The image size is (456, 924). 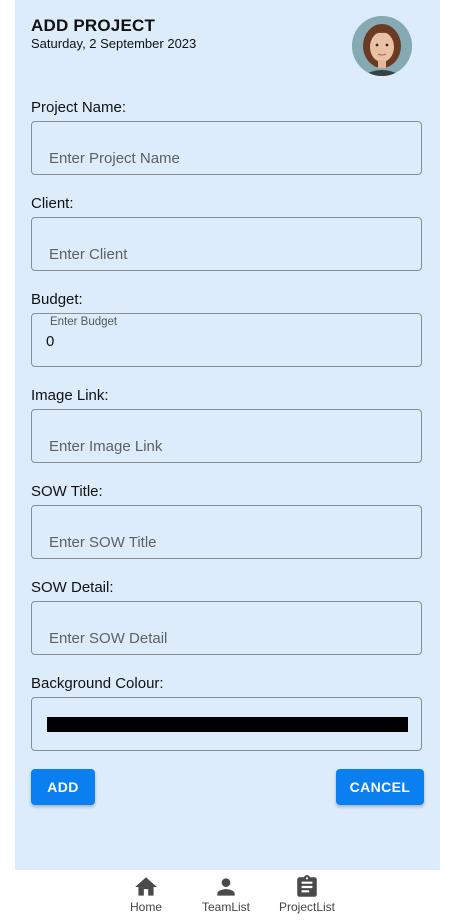 What do you see at coordinates (52, 203) in the screenshot?
I see `client-label: Client:` at bounding box center [52, 203].